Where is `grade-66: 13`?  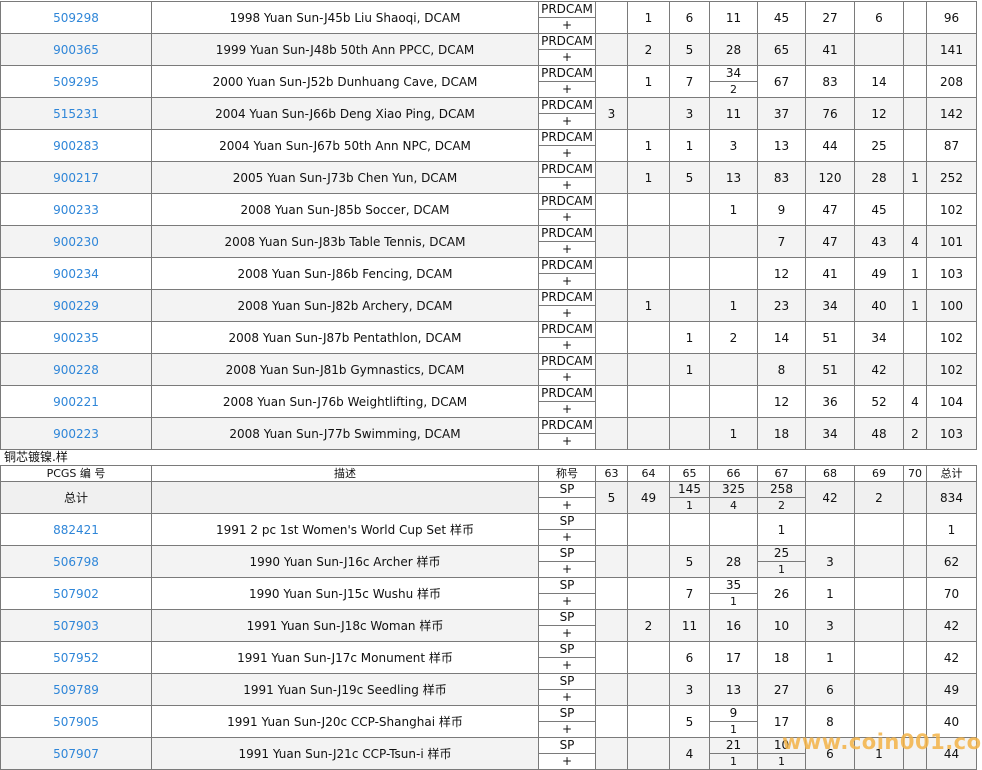
grade-66: 13 is located at coordinates (733, 177).